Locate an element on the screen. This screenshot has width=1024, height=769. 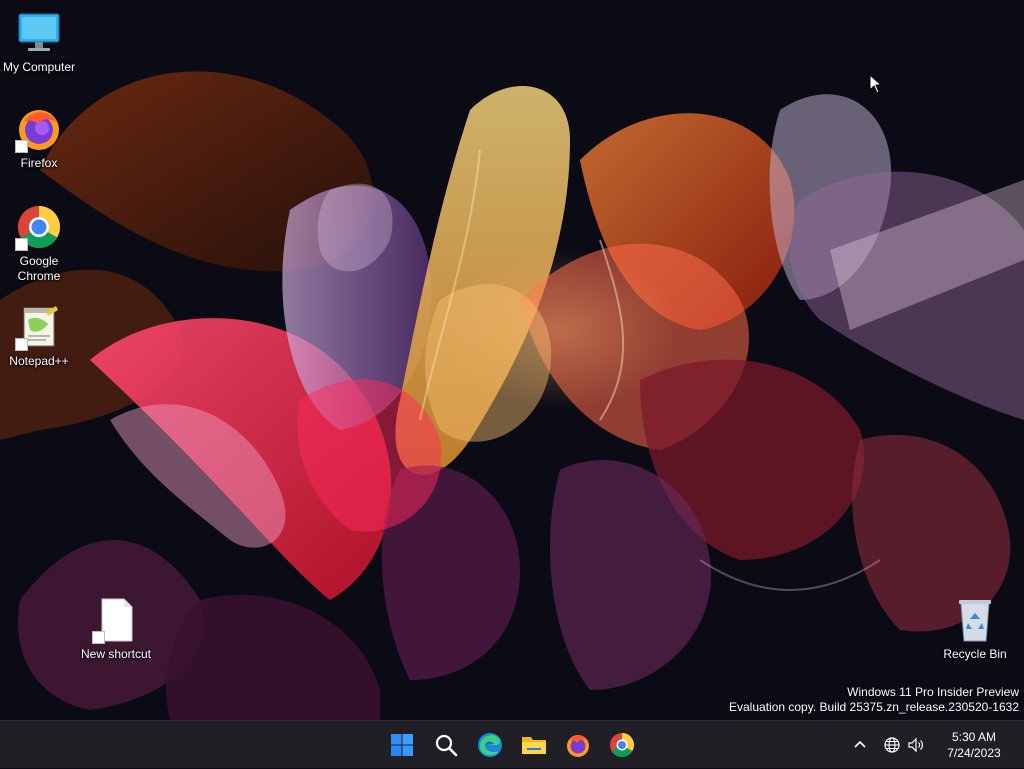
system-tray: 5:30 AM 7/24/2023 is located at coordinates (936, 745).